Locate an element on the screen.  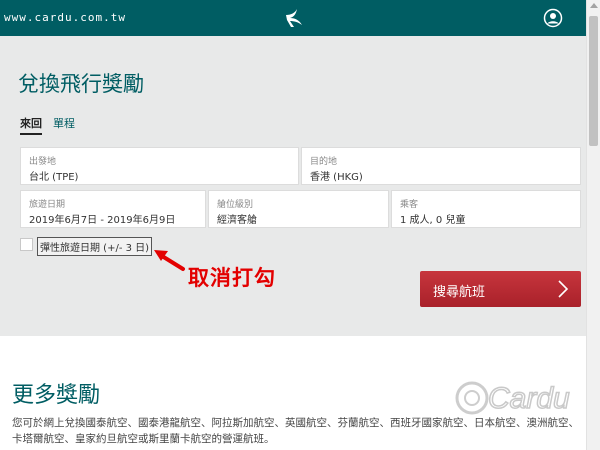
more-rewards-heading: 更多獎勵 is located at coordinates (56, 395).